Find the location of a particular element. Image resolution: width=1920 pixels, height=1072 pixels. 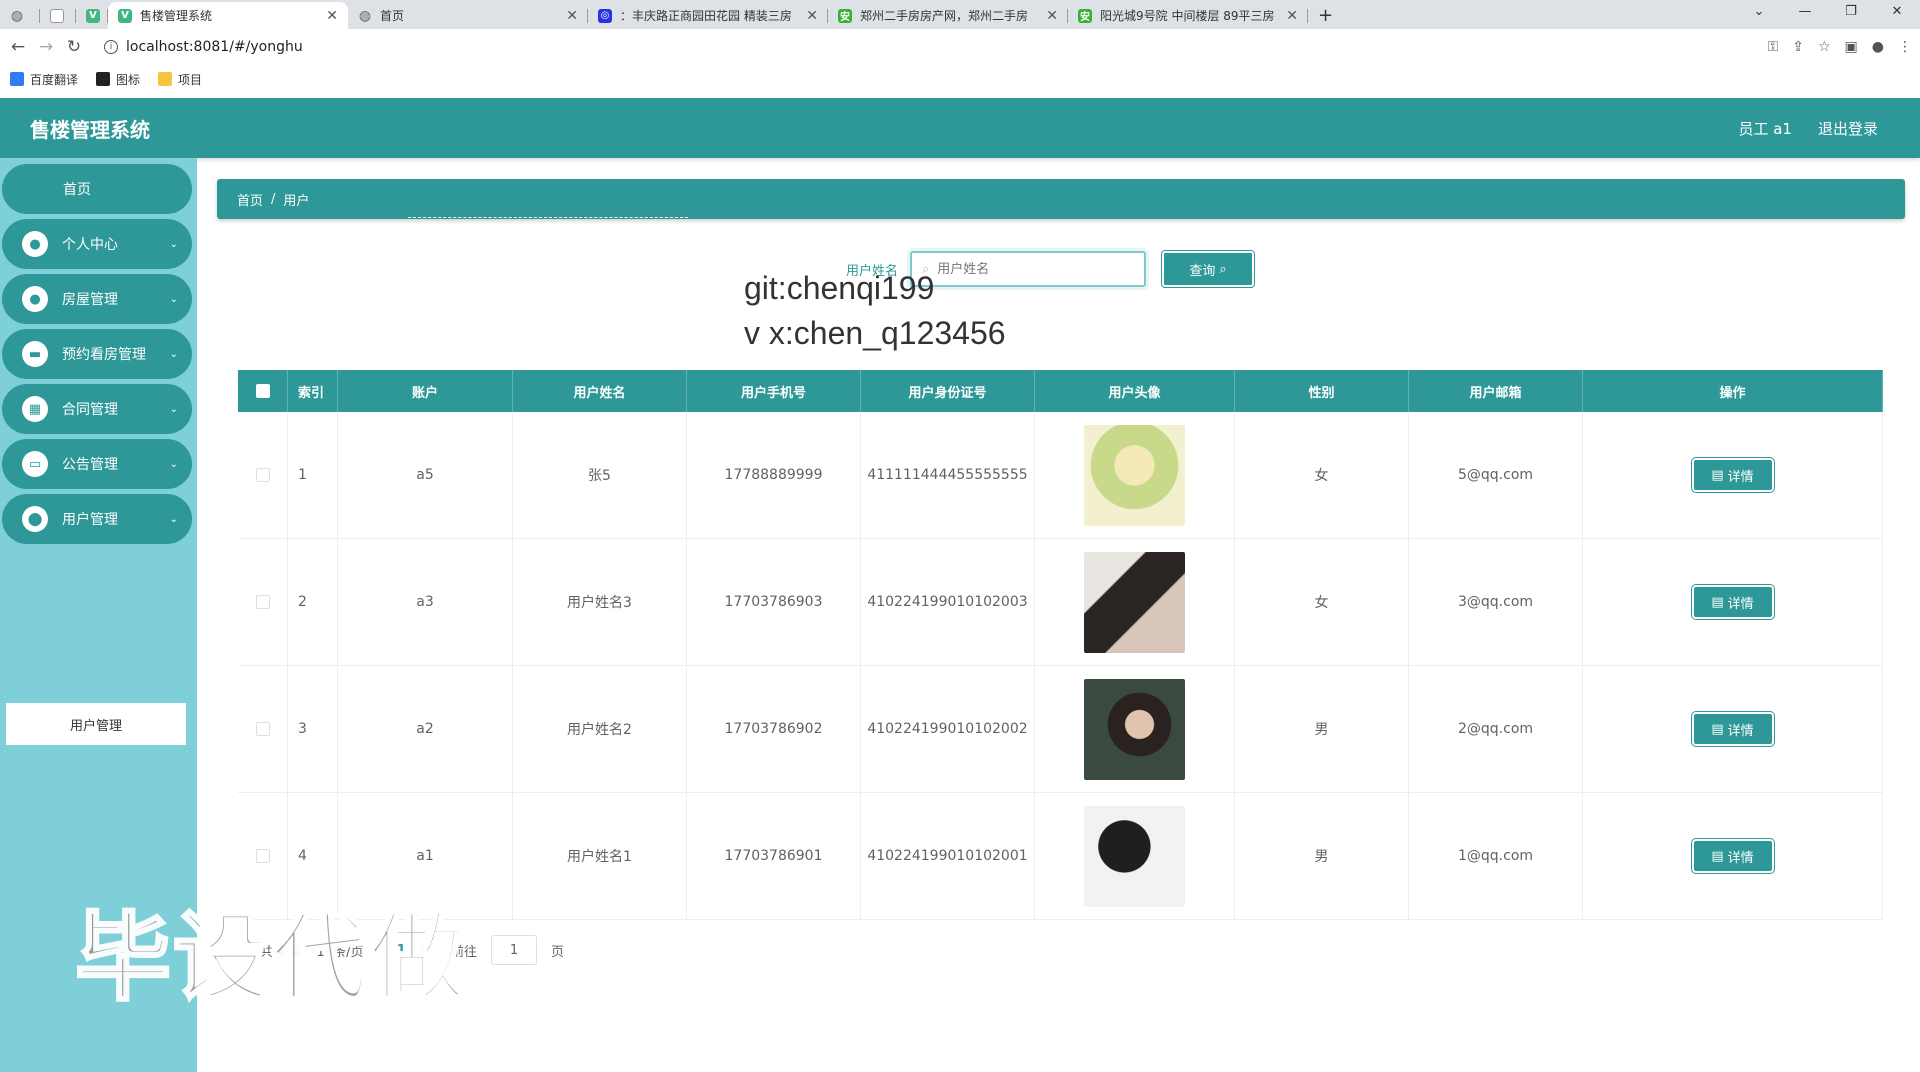

sidebar-item: ▦ 合同管理 ⌄ is located at coordinates (97, 409).